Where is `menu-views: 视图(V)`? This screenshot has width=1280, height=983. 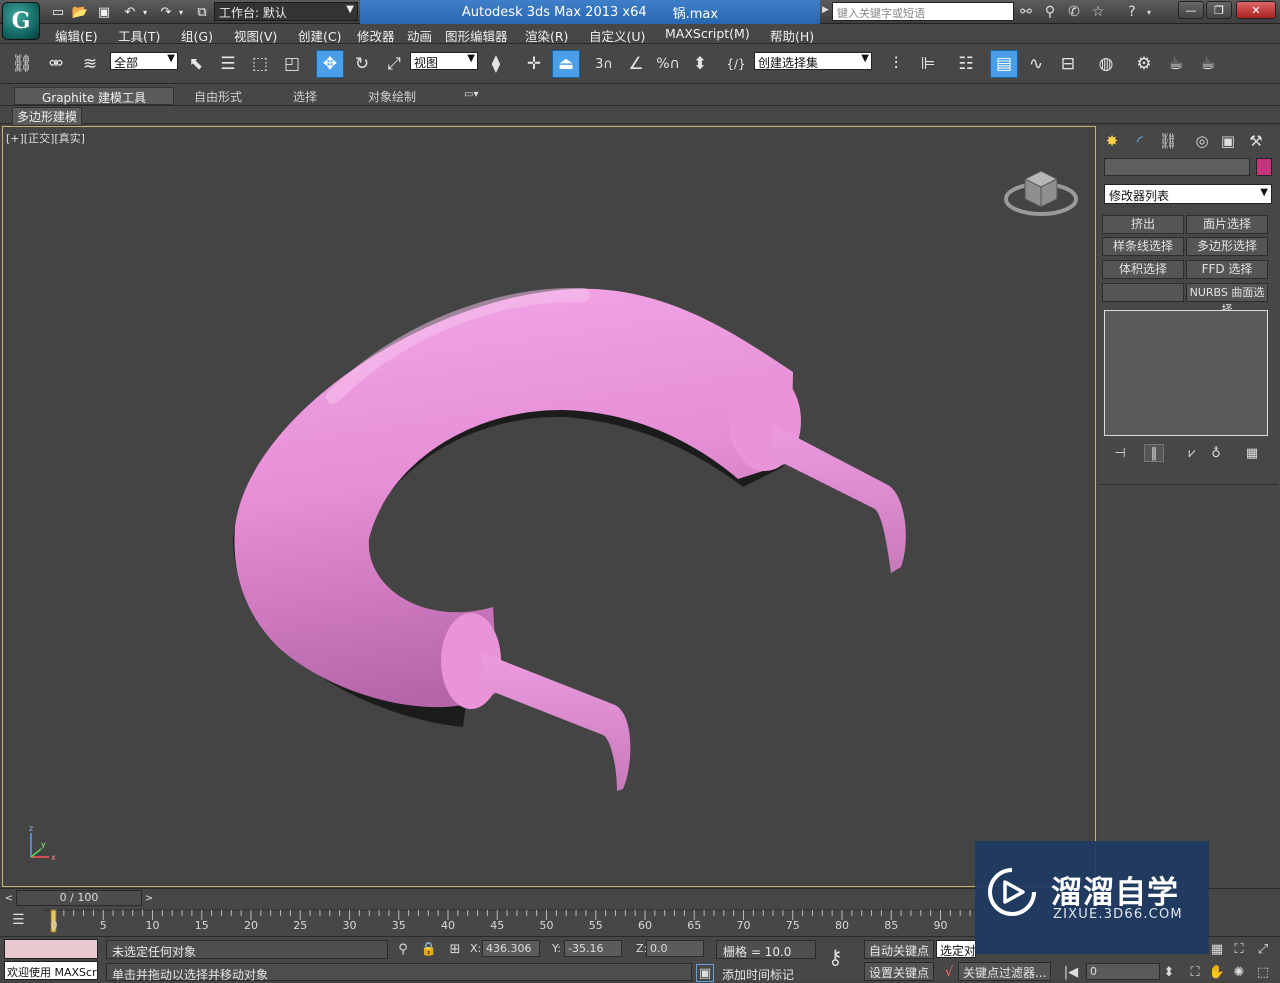 menu-views: 视图(V) is located at coordinates (255, 35).